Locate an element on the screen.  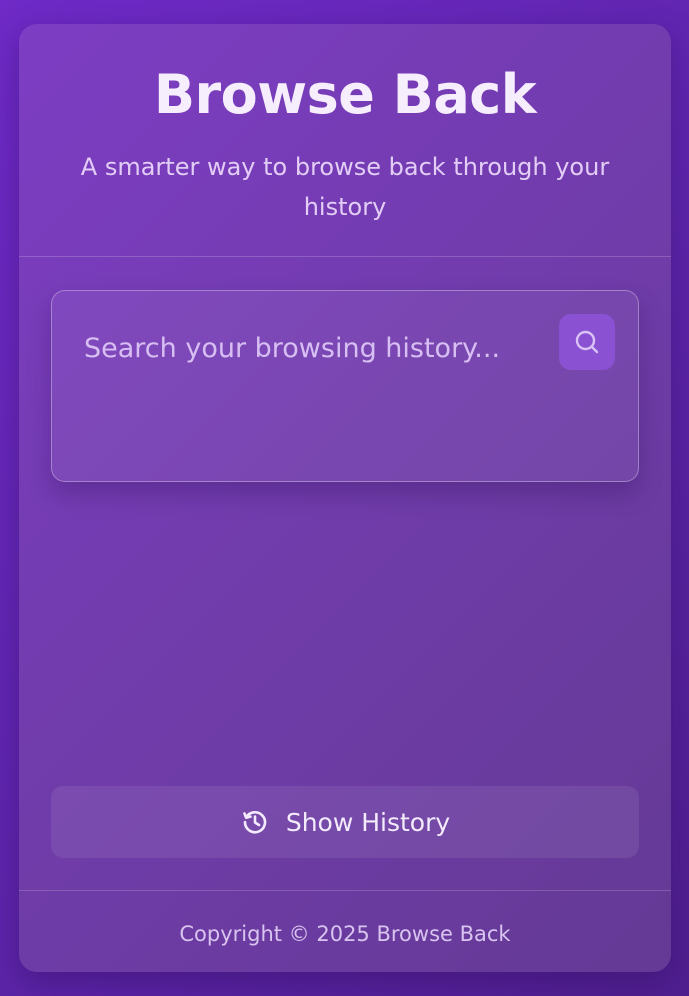
history-icon is located at coordinates (255, 822).